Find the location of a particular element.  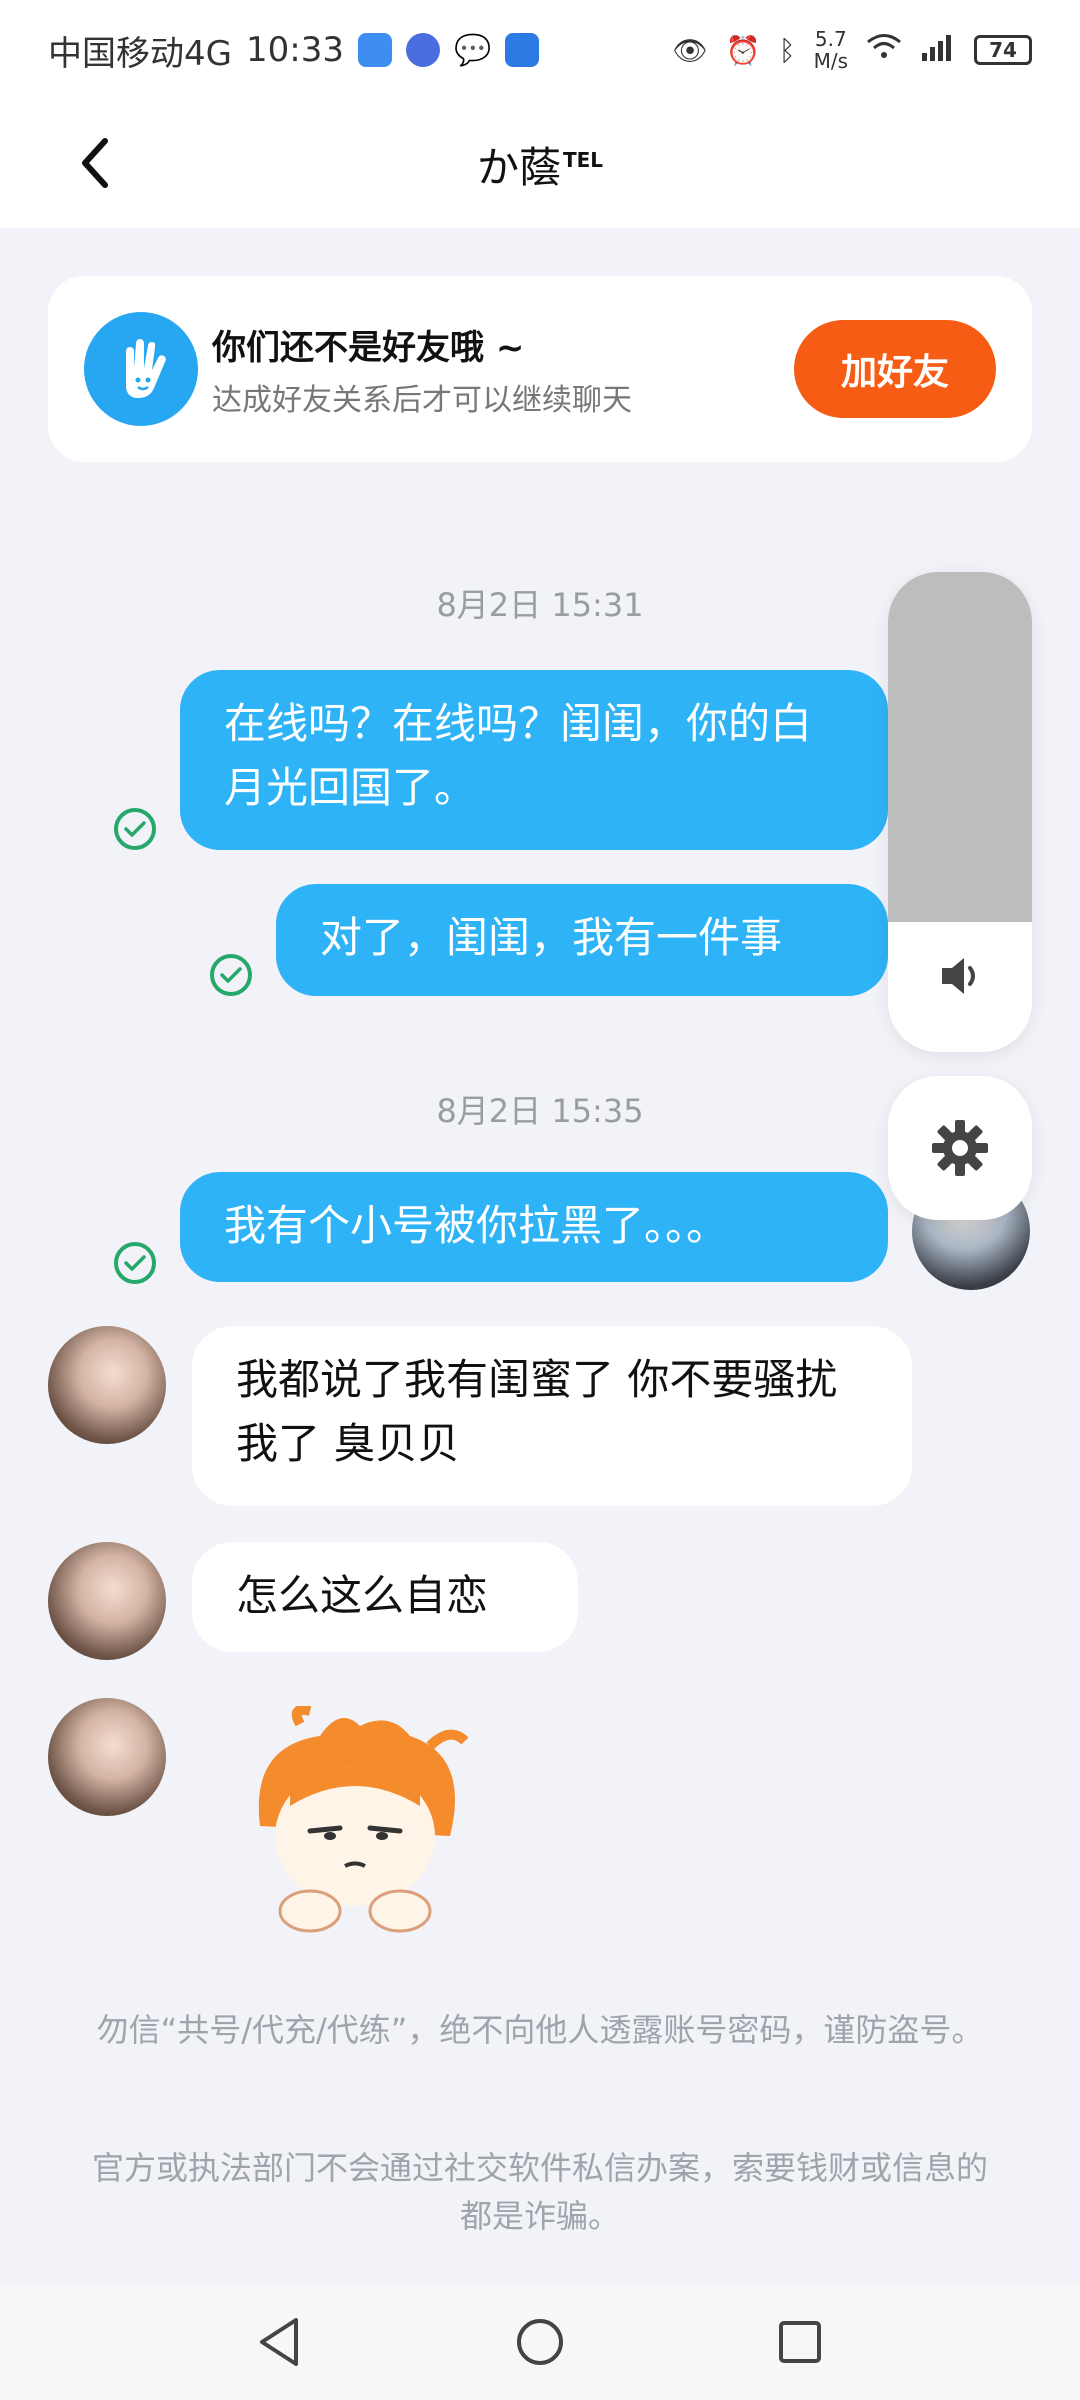

network-speed: 5.7 M/s is located at coordinates (831, 50).